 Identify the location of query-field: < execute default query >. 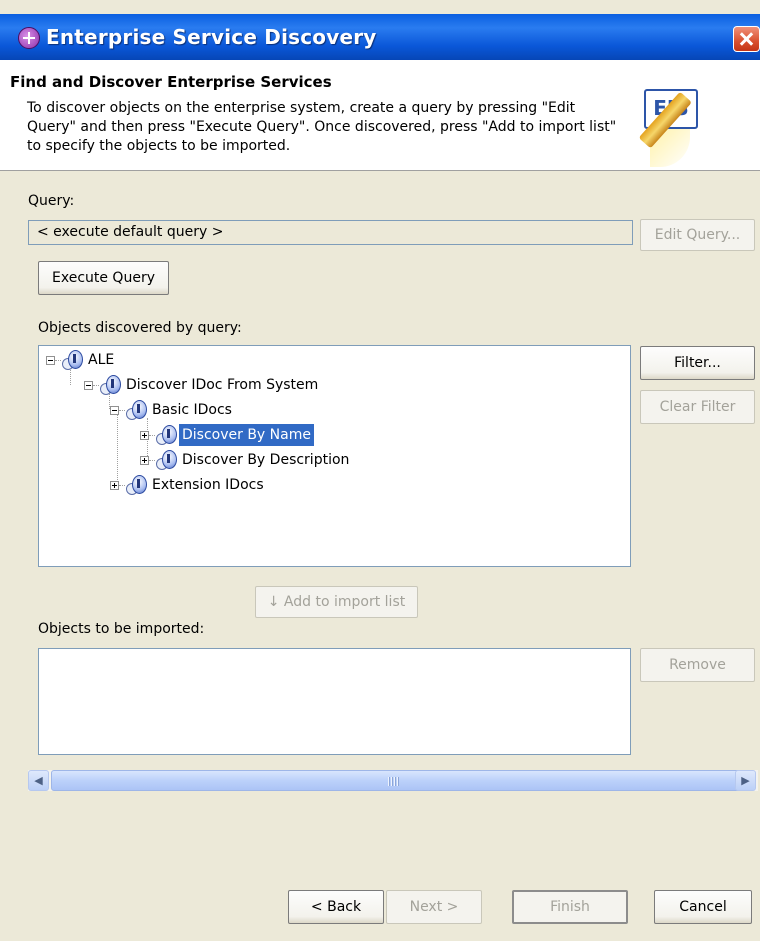
(330, 232).